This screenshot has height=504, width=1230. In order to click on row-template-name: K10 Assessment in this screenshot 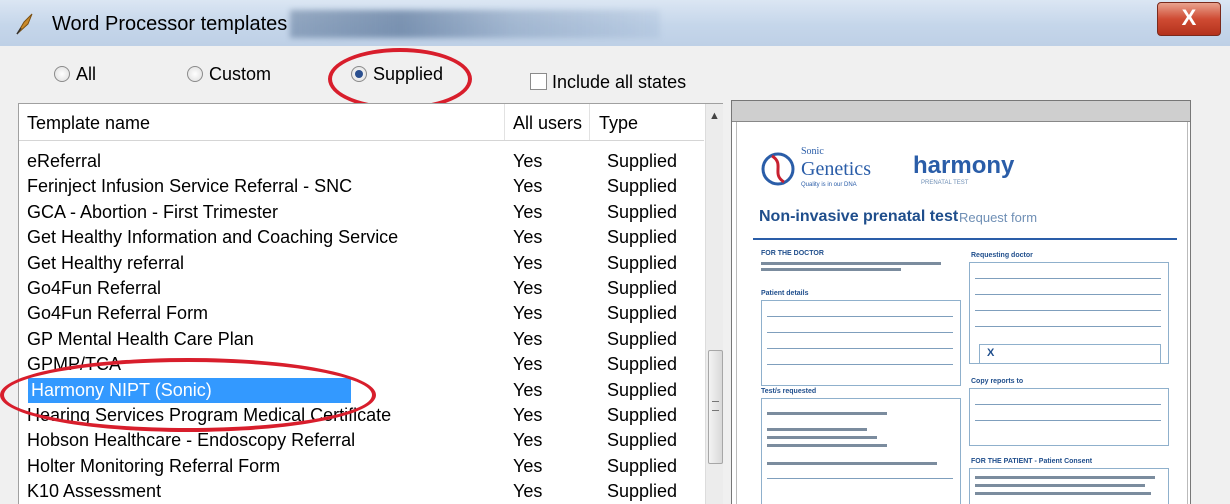, I will do `click(94, 491)`.